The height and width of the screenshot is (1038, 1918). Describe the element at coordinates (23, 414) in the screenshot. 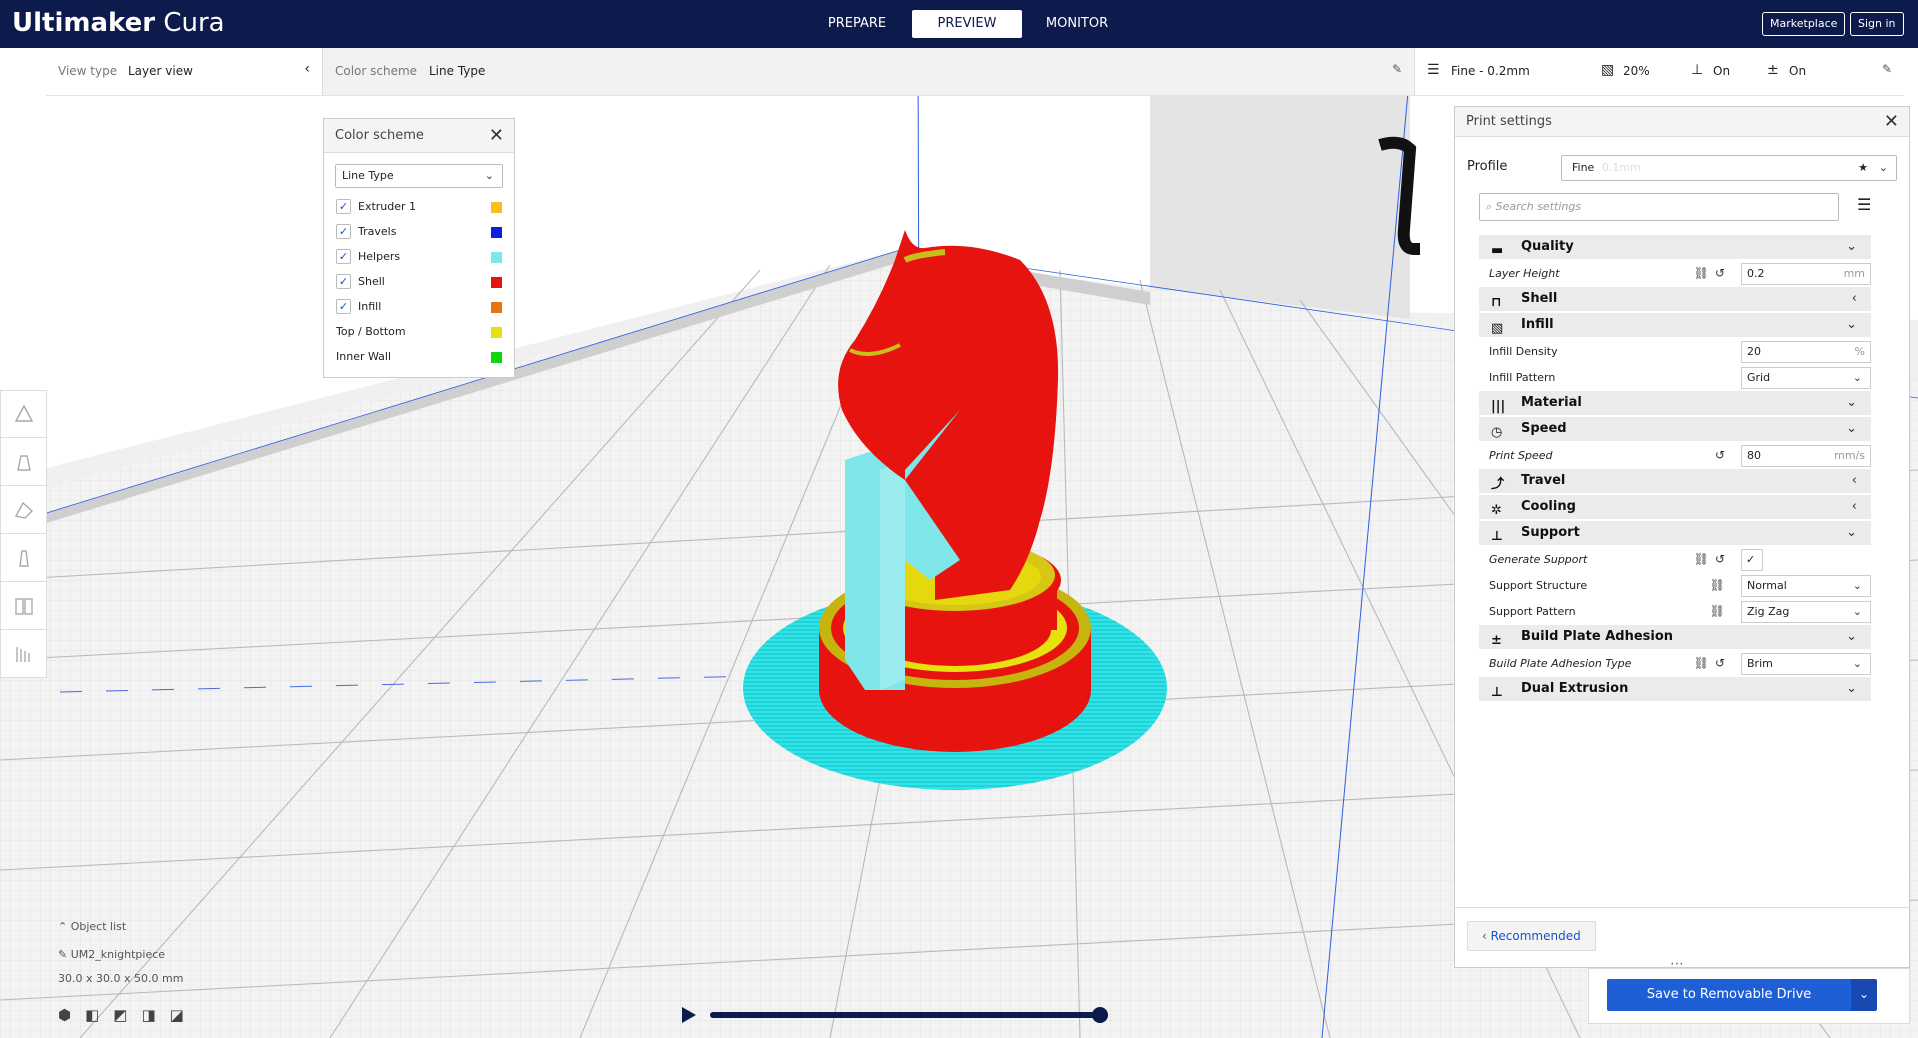

I see `translate-tool-icon` at that location.